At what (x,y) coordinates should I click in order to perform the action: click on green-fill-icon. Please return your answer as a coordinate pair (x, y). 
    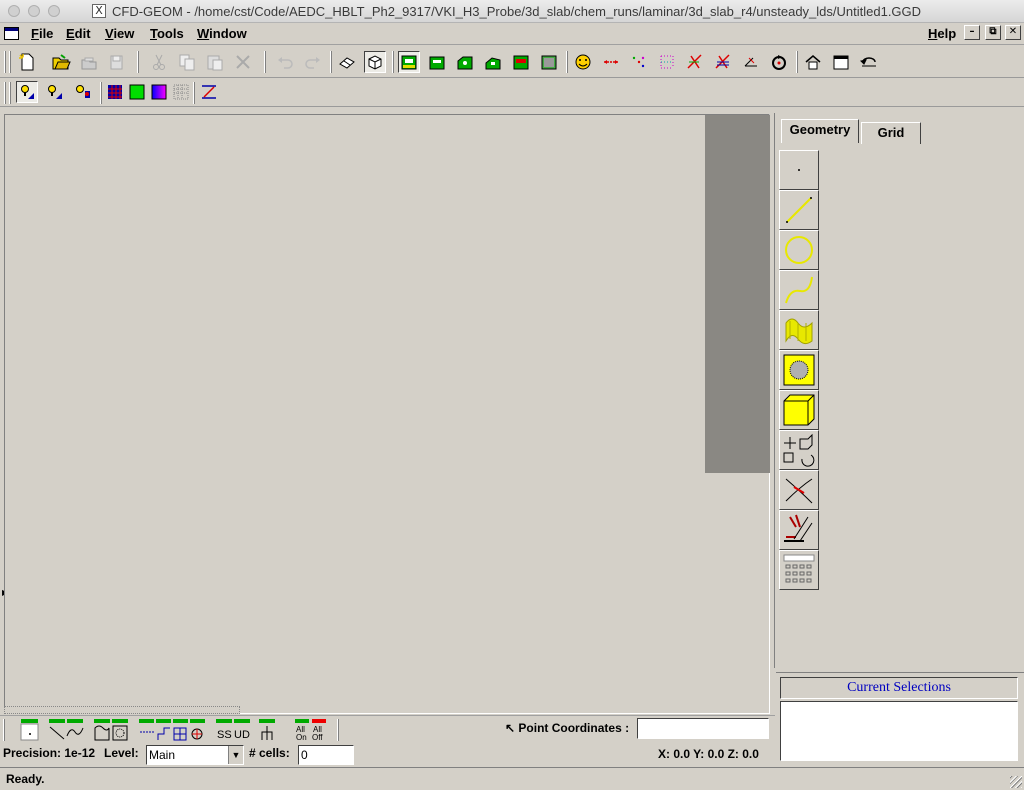
    Looking at the image, I should click on (137, 92).